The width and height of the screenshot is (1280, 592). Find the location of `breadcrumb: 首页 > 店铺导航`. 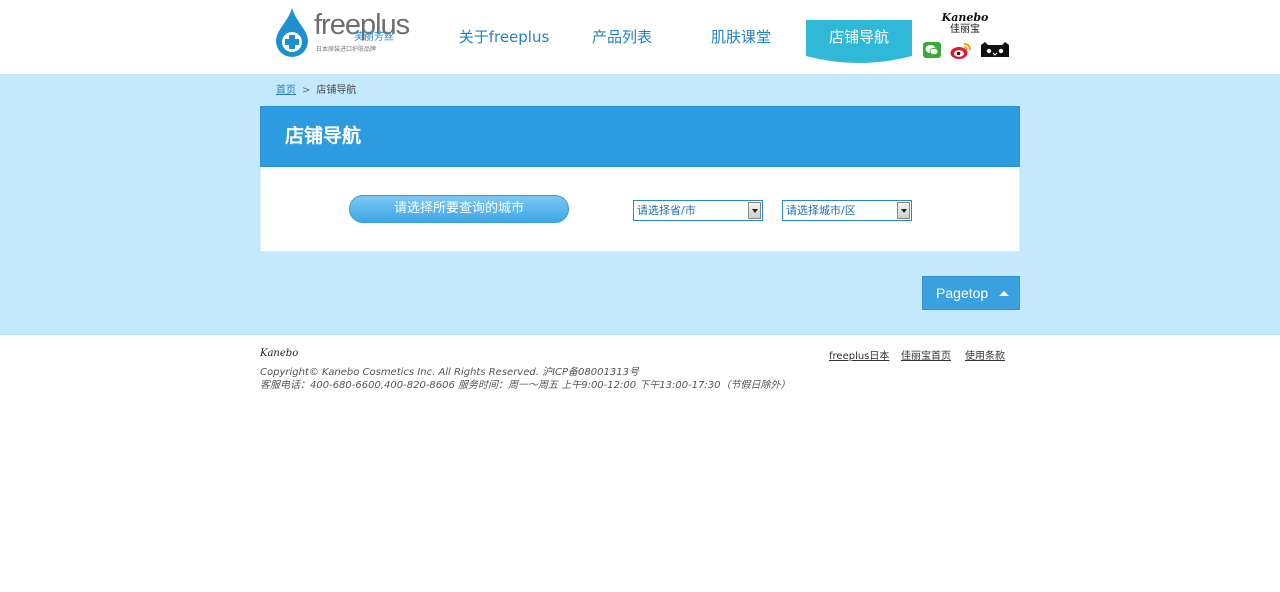

breadcrumb: 首页 > 店铺导航 is located at coordinates (316, 91).